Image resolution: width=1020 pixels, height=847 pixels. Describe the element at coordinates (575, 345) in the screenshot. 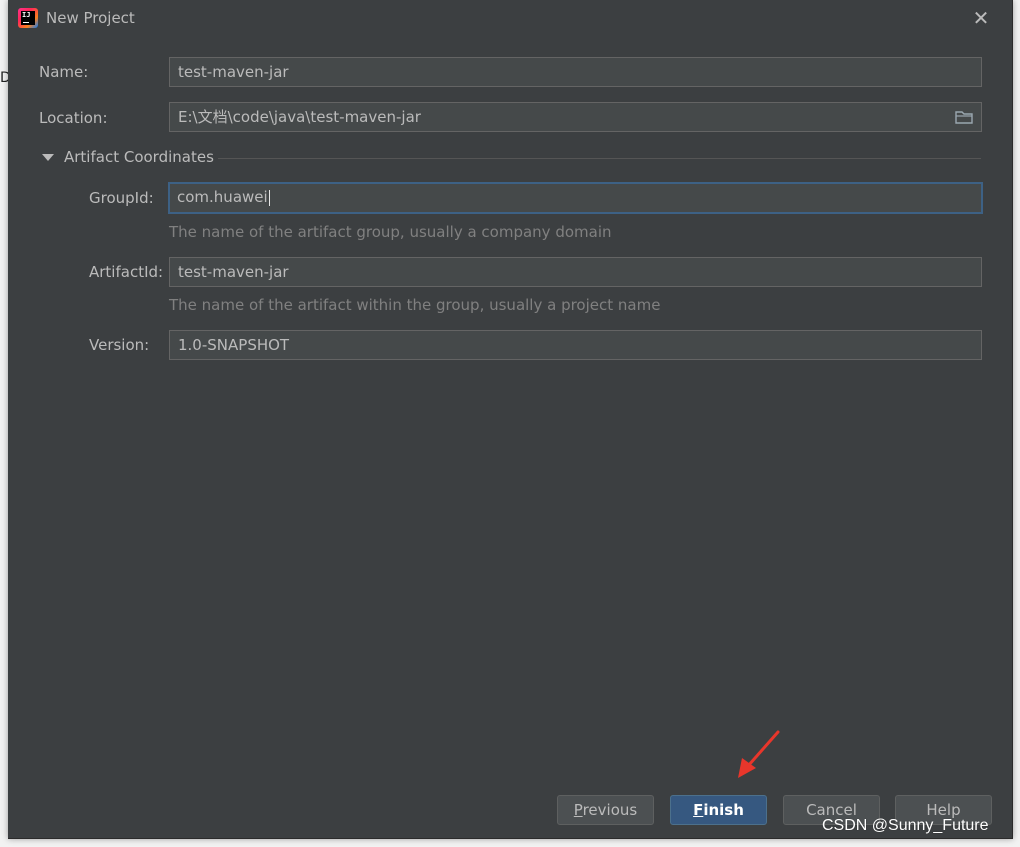

I see `version-field: 1.0-SNAPSHOT` at that location.